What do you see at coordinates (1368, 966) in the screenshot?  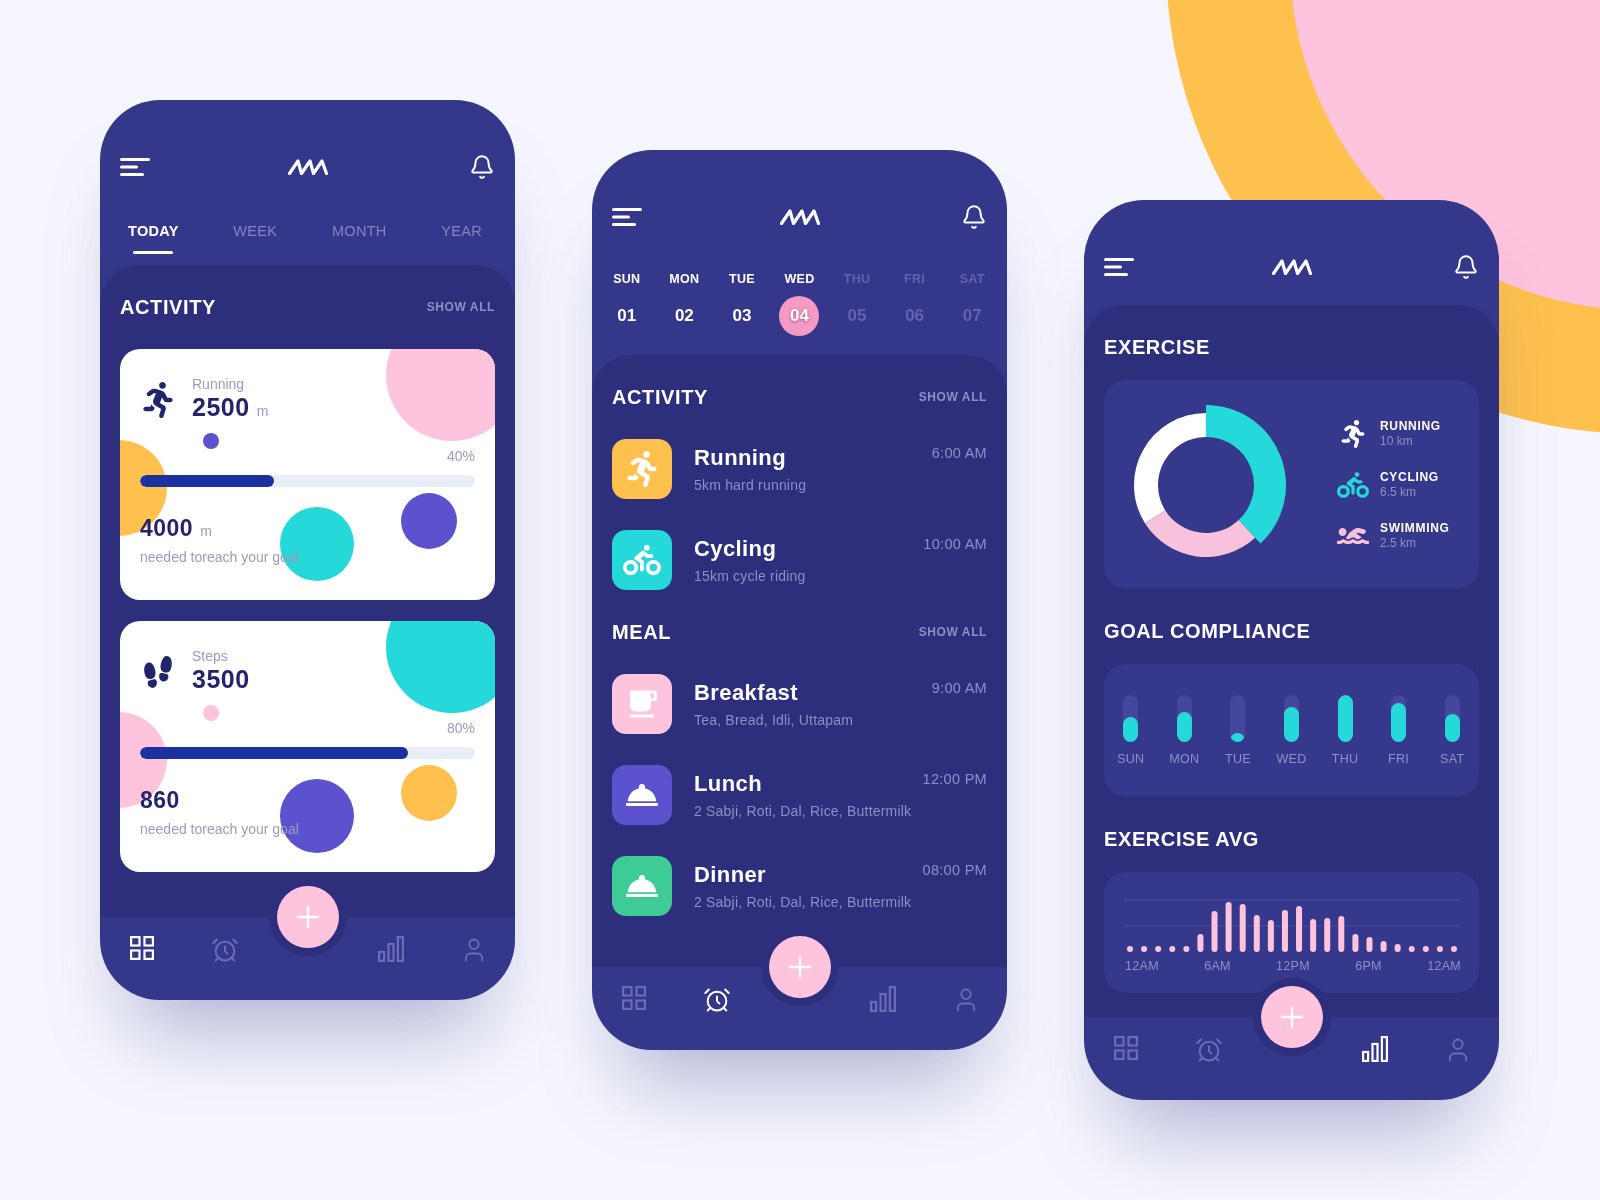 I see `time-axis-label: 6PM` at bounding box center [1368, 966].